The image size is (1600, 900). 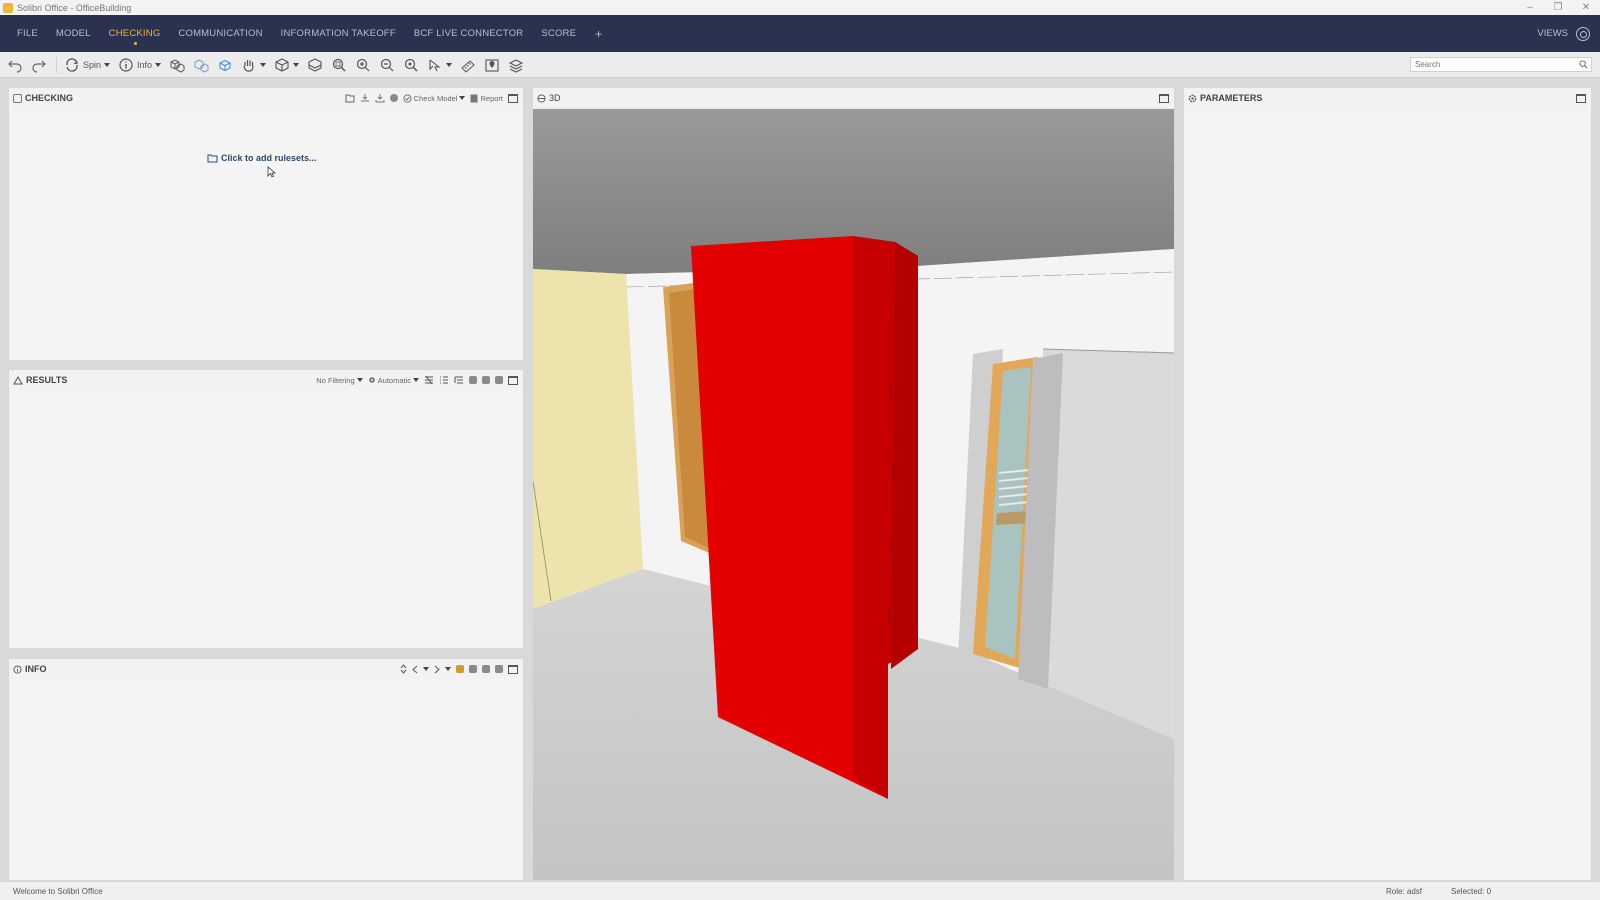 I want to click on views-button: VIEWS, so click(x=1552, y=33).